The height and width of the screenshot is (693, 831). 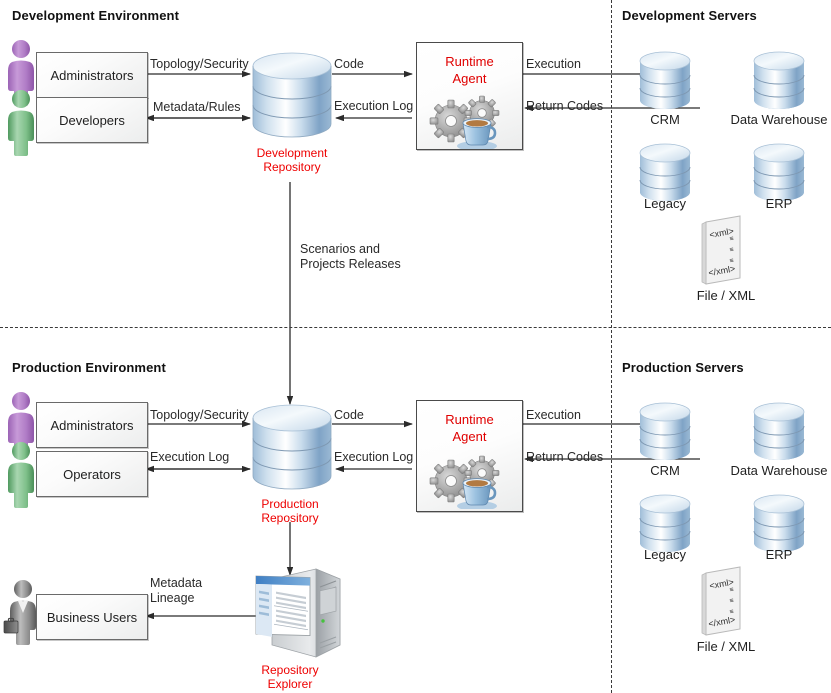 I want to click on server-cylinder-data-warehouse-prod, so click(x=779, y=434).